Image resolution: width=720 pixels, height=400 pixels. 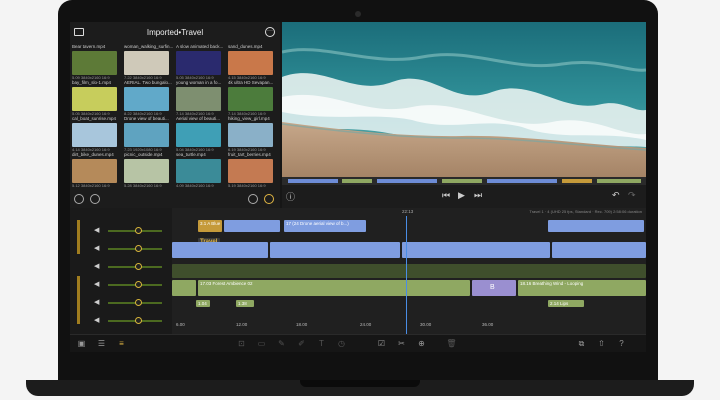 What do you see at coordinates (488, 324) in the screenshot?
I see `ruler-label: 36.00` at bounding box center [488, 324].